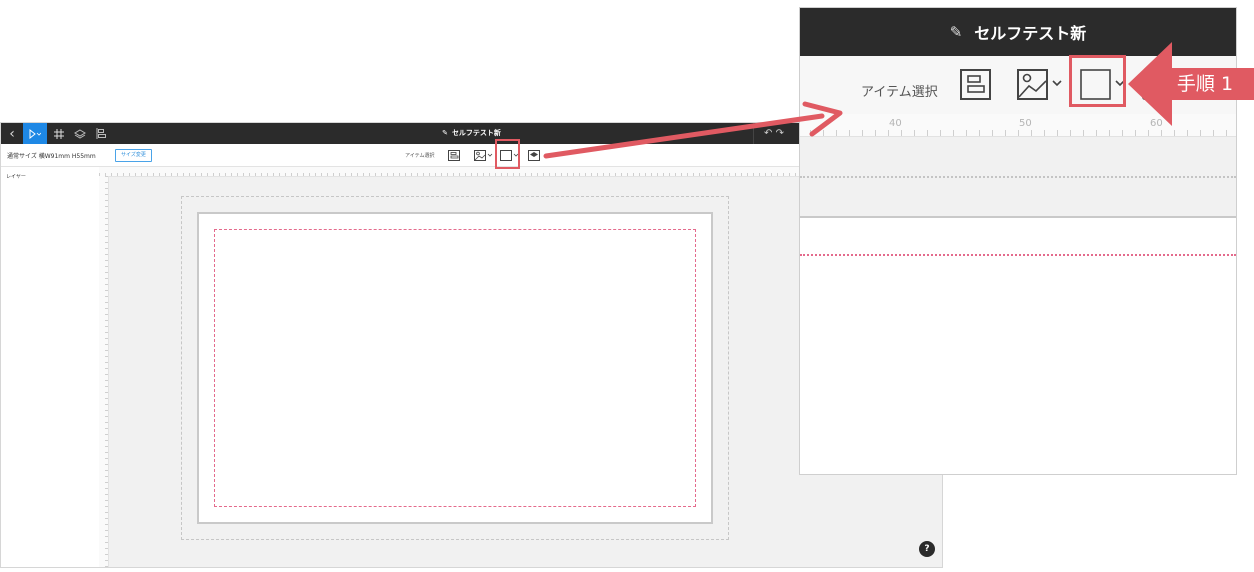  What do you see at coordinates (104, 371) in the screenshot?
I see `ruler-left` at bounding box center [104, 371].